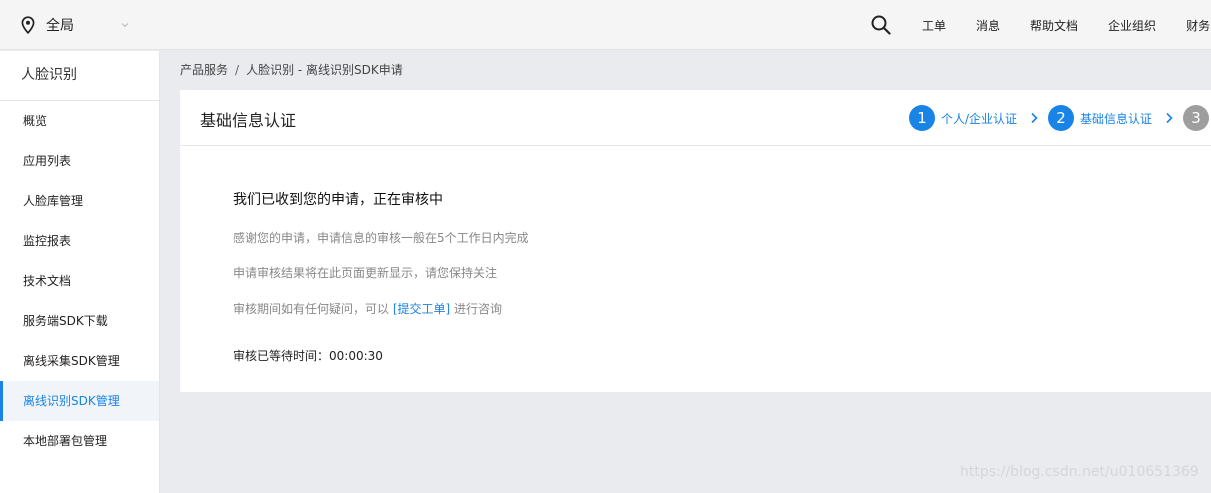  I want to click on top-bar: 全局 工单 消息 帮助文档 企业组织 财务, so click(605, 25).